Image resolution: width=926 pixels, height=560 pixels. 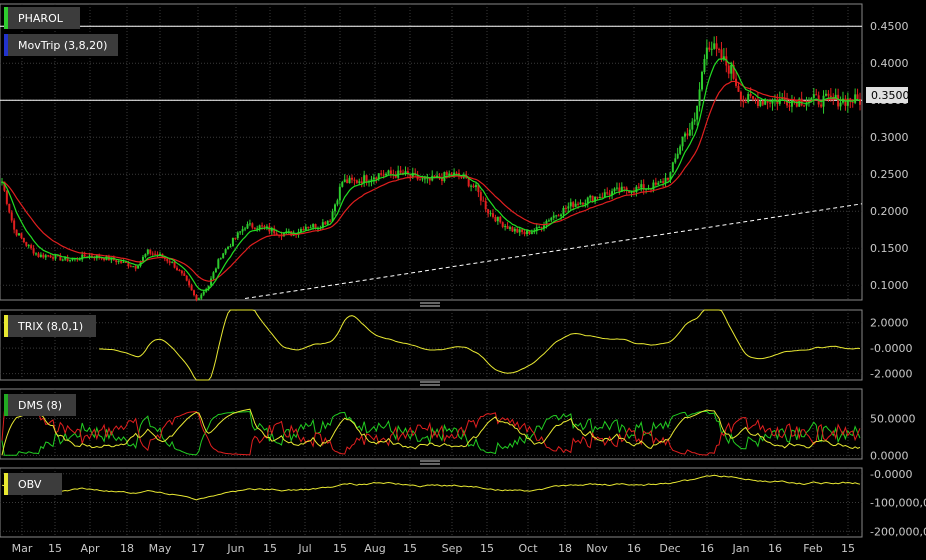 What do you see at coordinates (741, 548) in the screenshot?
I see `x-tick-label: Jan` at bounding box center [741, 548].